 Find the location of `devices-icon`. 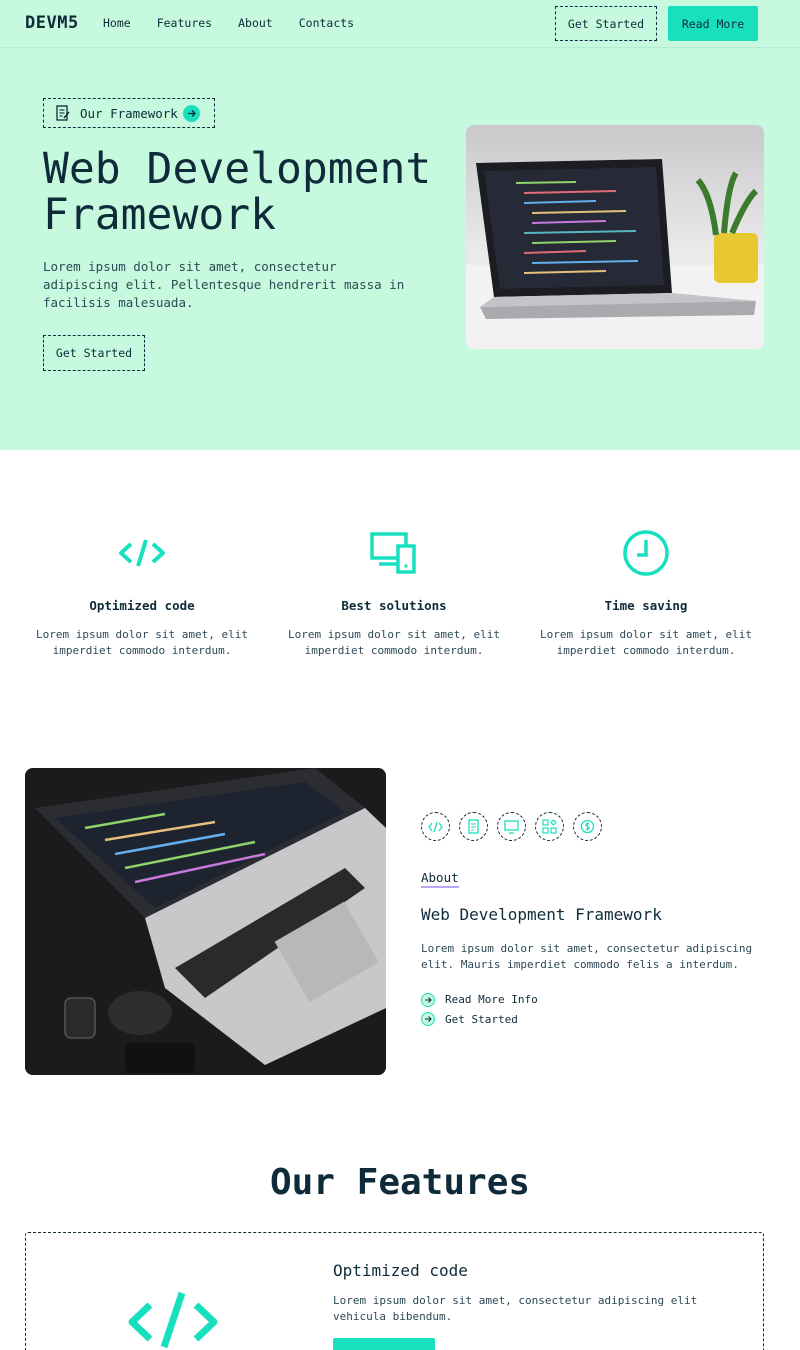

devices-icon is located at coordinates (393, 553).